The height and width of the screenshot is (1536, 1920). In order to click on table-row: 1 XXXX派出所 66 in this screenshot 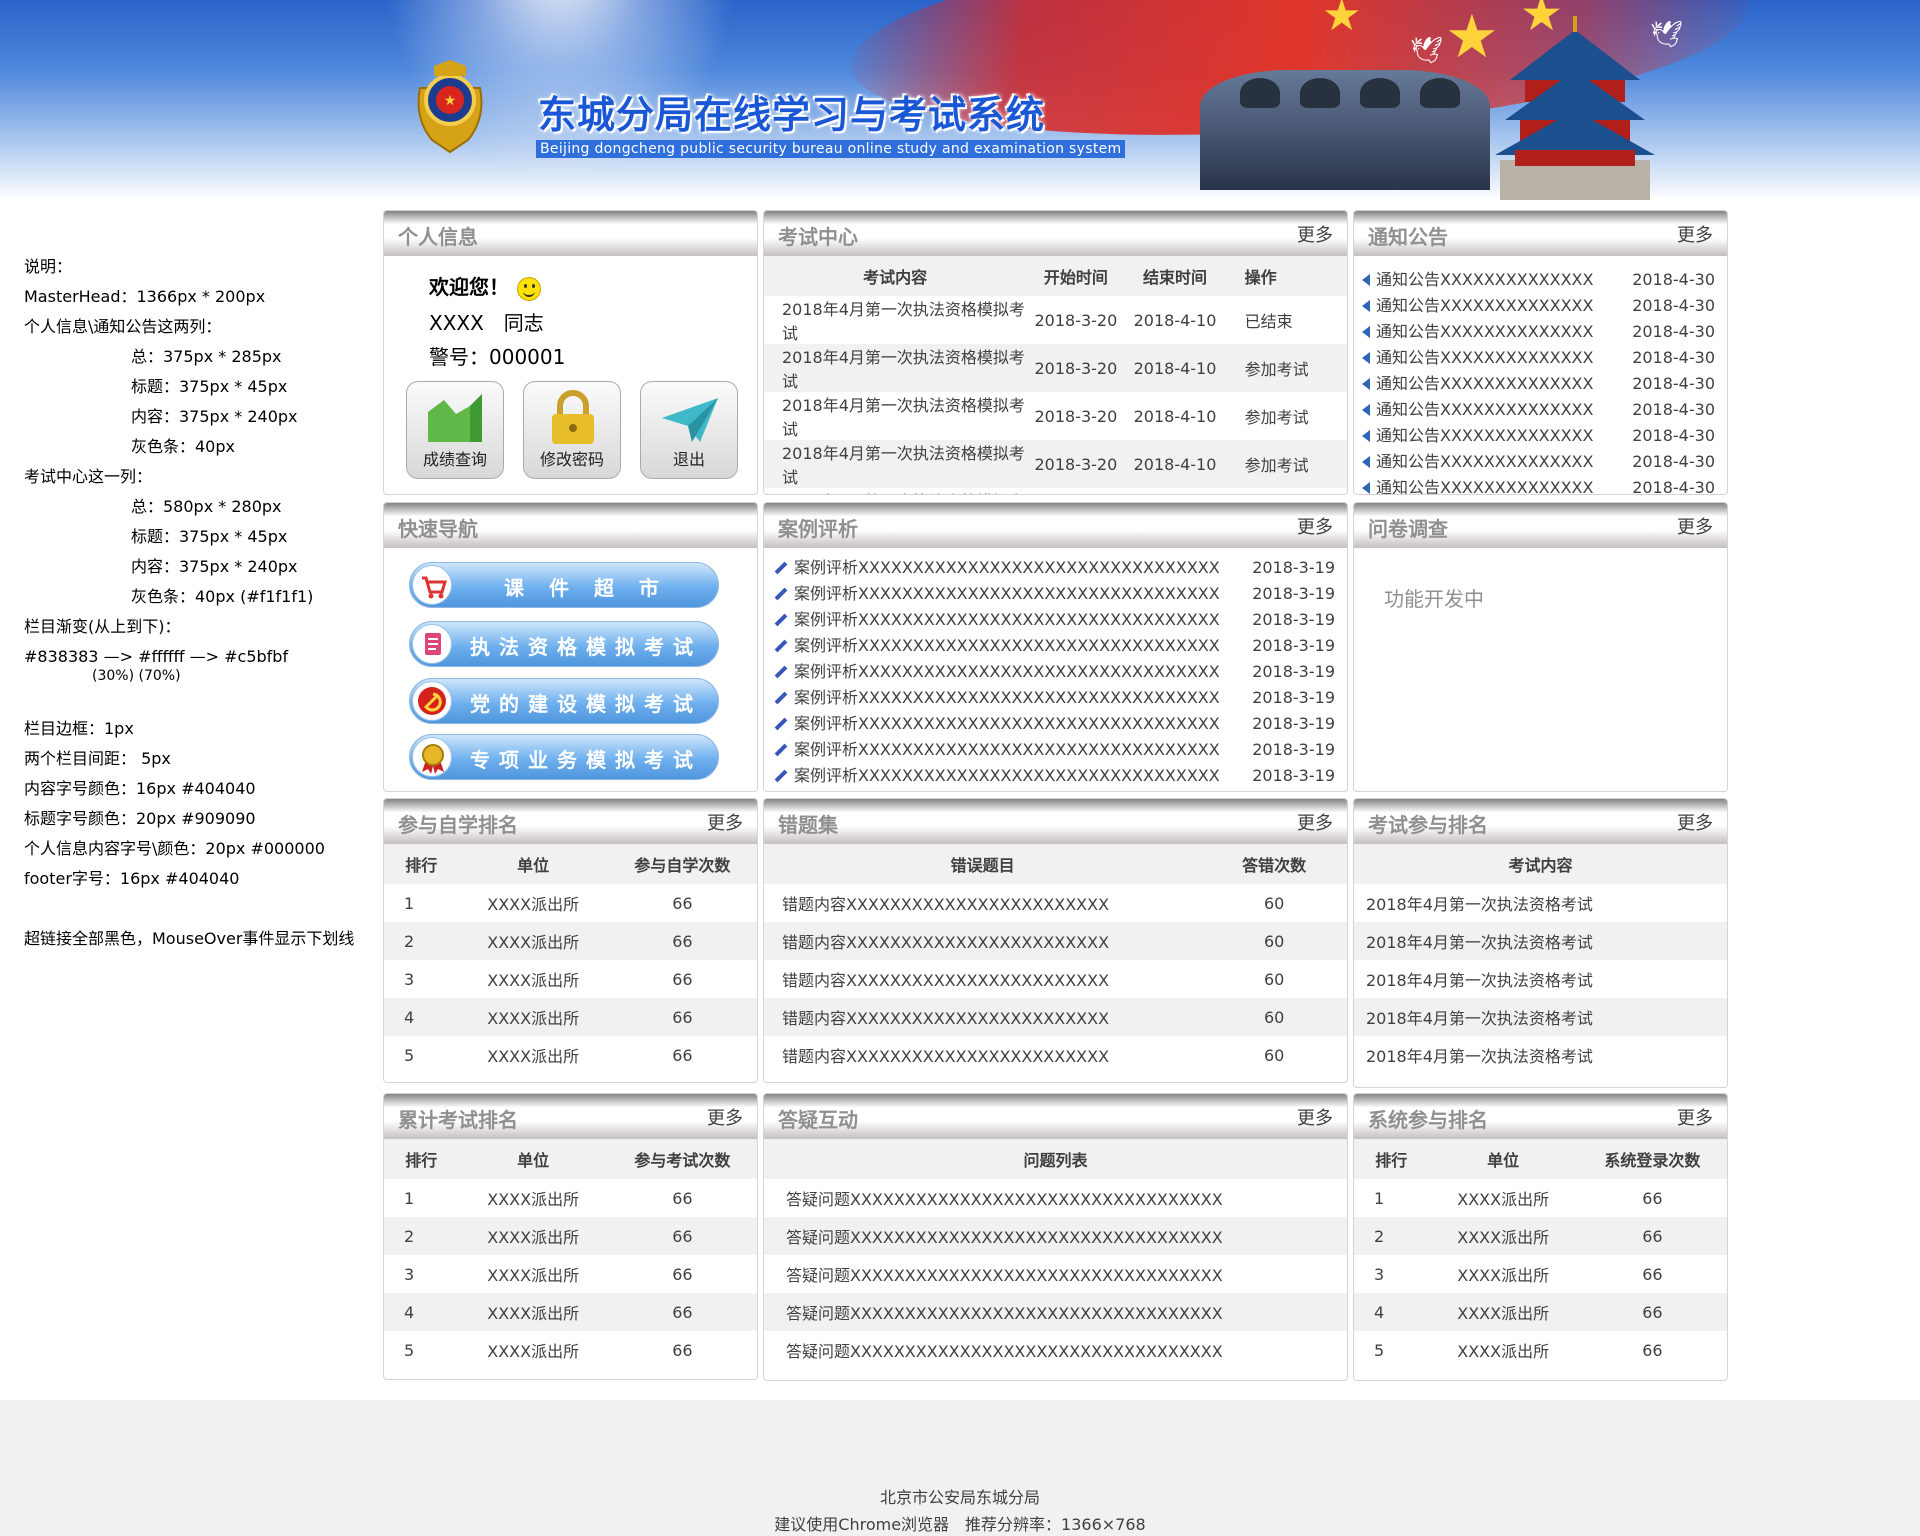, I will do `click(570, 1198)`.